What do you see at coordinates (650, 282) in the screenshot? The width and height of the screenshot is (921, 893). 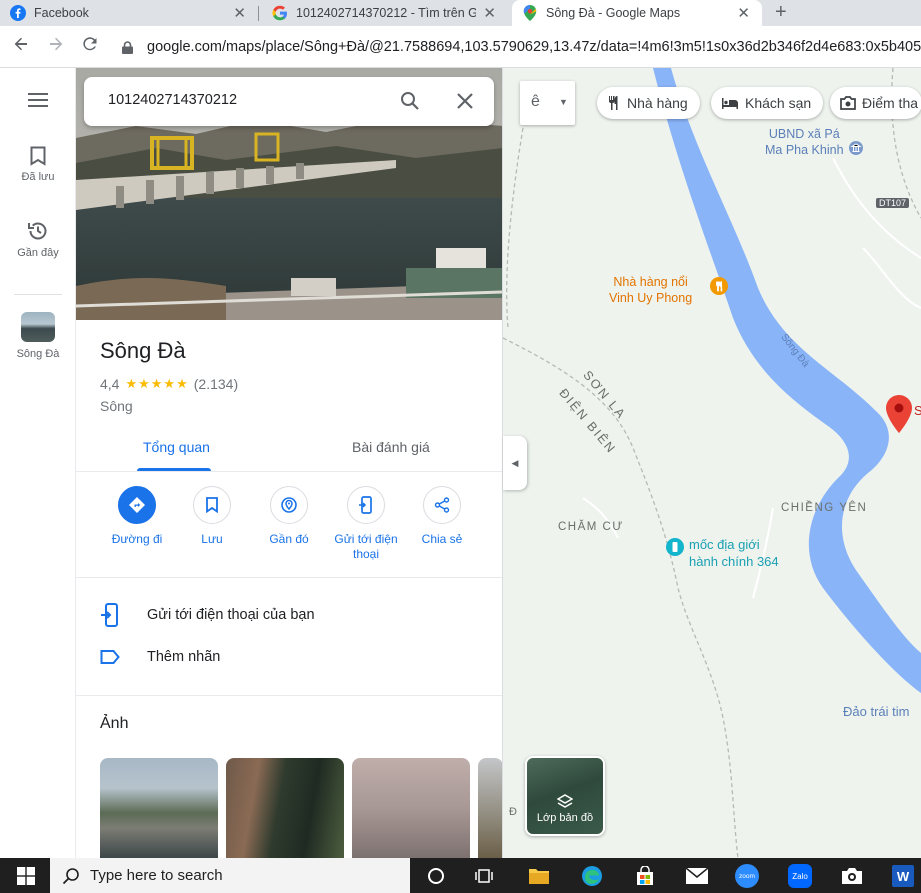 I see `restaurant-line1: Nhà hàng nổi` at bounding box center [650, 282].